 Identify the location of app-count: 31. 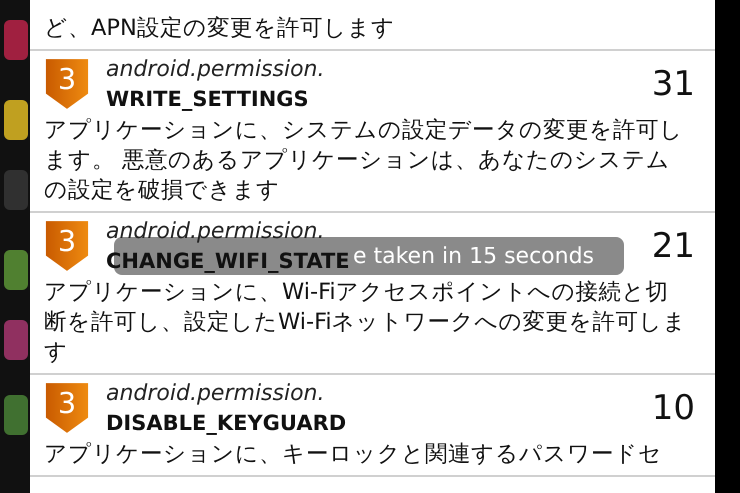
(673, 84).